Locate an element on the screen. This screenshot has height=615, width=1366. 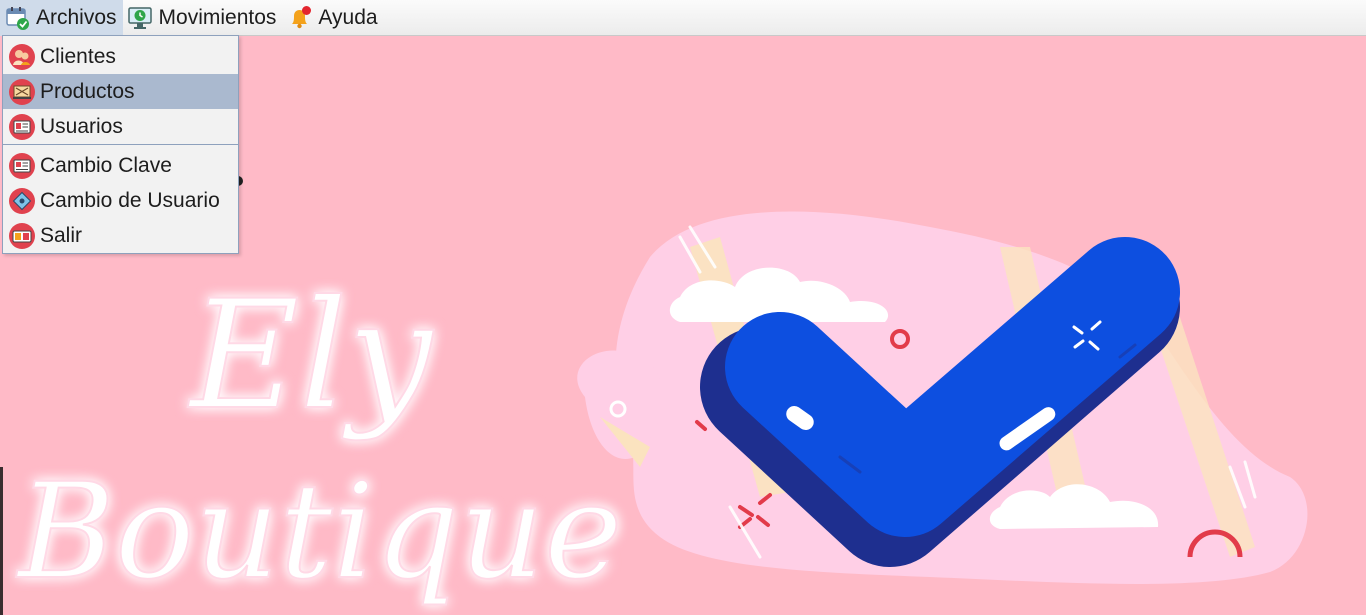
menu-movimientos: Movimientos is located at coordinates (203, 18).